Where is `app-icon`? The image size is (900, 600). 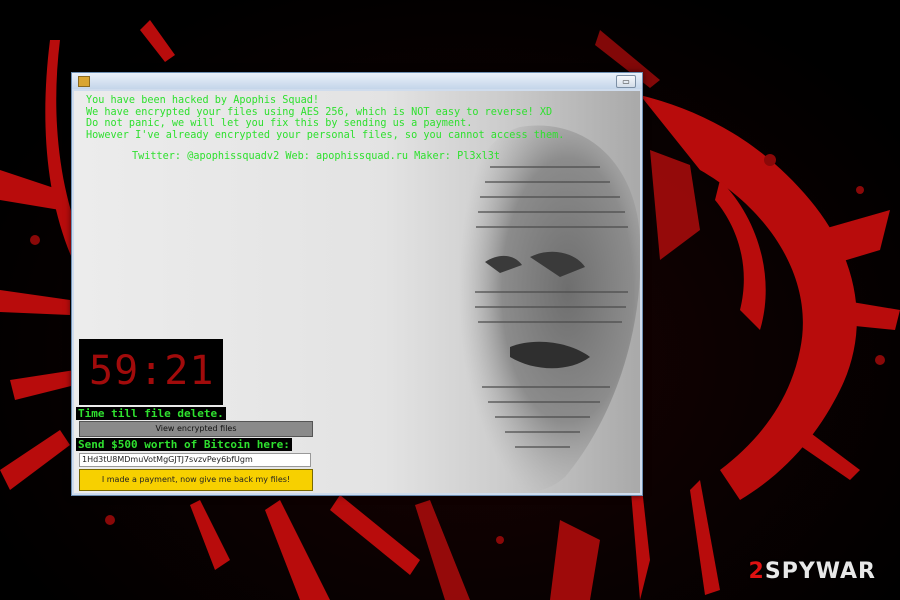 app-icon is located at coordinates (84, 81).